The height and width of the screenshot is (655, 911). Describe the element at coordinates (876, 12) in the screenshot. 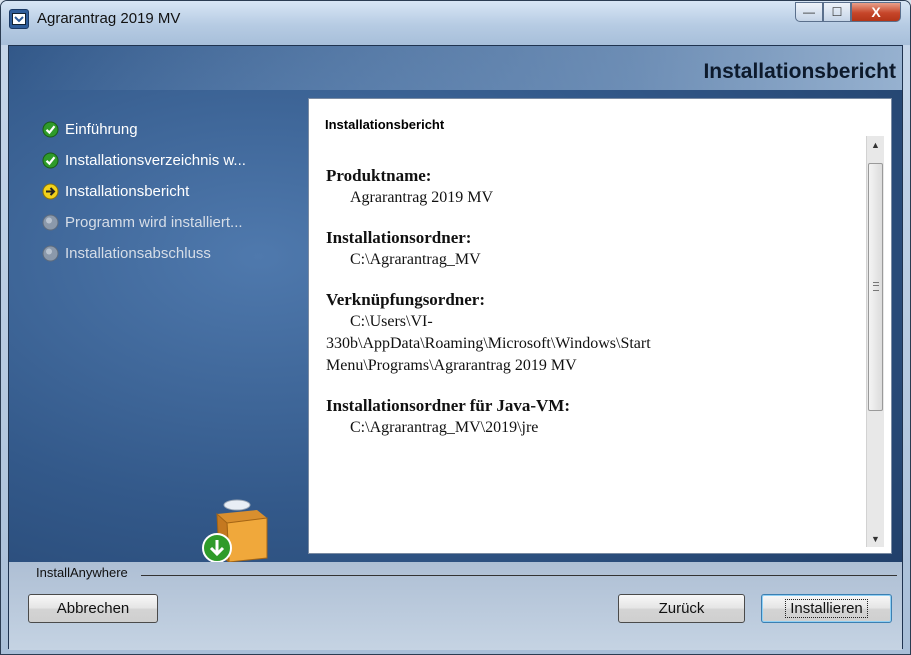

I see `close-button: X` at that location.